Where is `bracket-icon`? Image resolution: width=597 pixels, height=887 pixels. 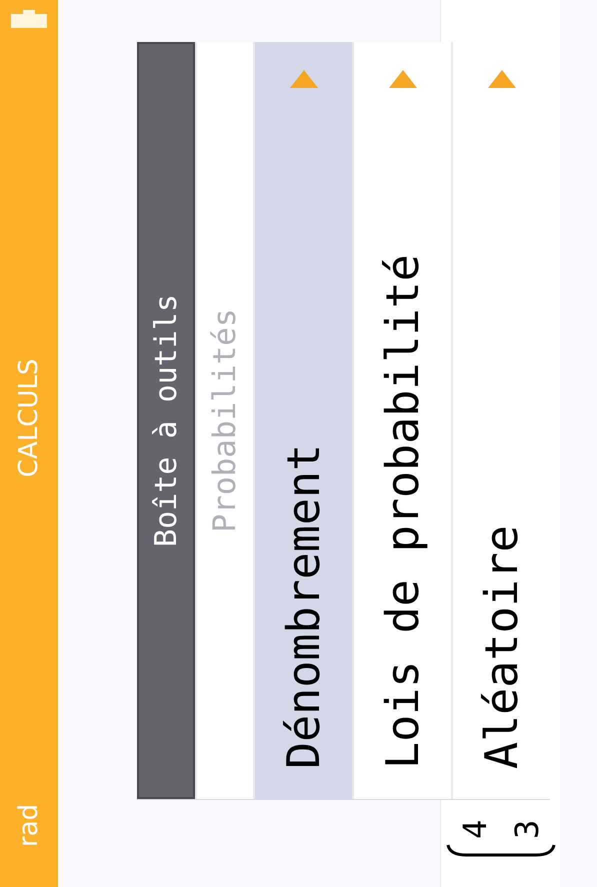
bracket-icon is located at coordinates (501, 850).